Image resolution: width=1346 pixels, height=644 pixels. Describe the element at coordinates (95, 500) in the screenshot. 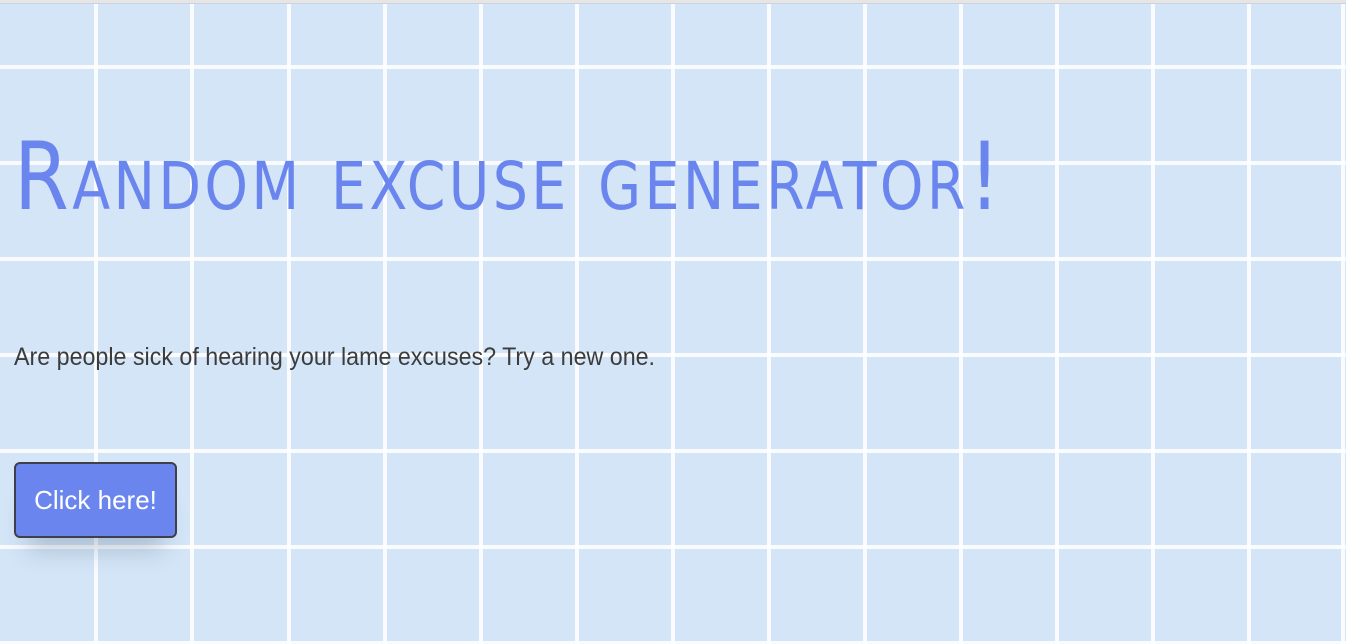

I see `generate-excuse-button: Click here!` at that location.